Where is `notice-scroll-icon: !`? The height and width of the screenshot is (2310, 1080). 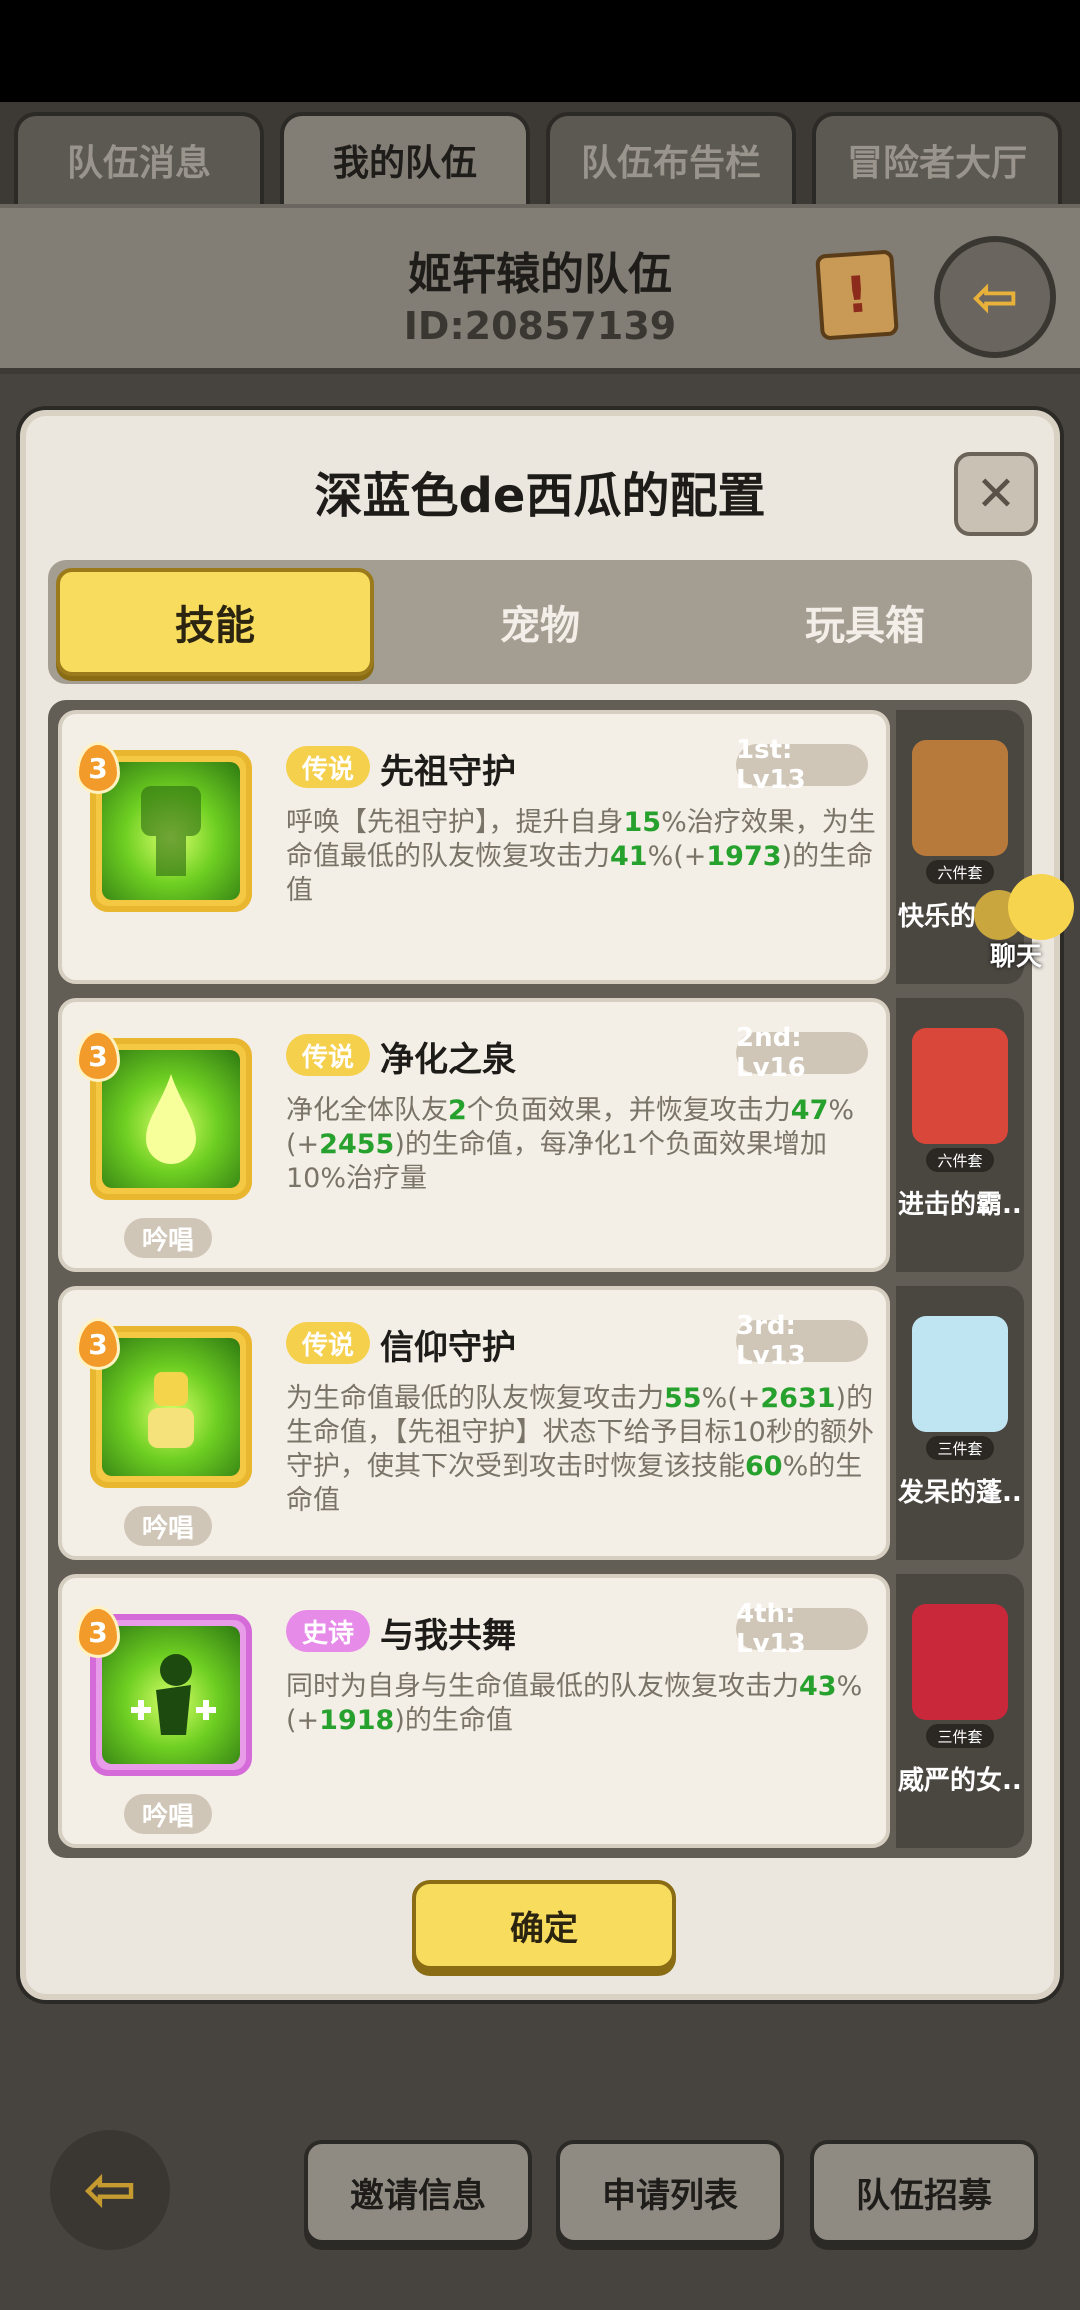
notice-scroll-icon: ! is located at coordinates (857, 295).